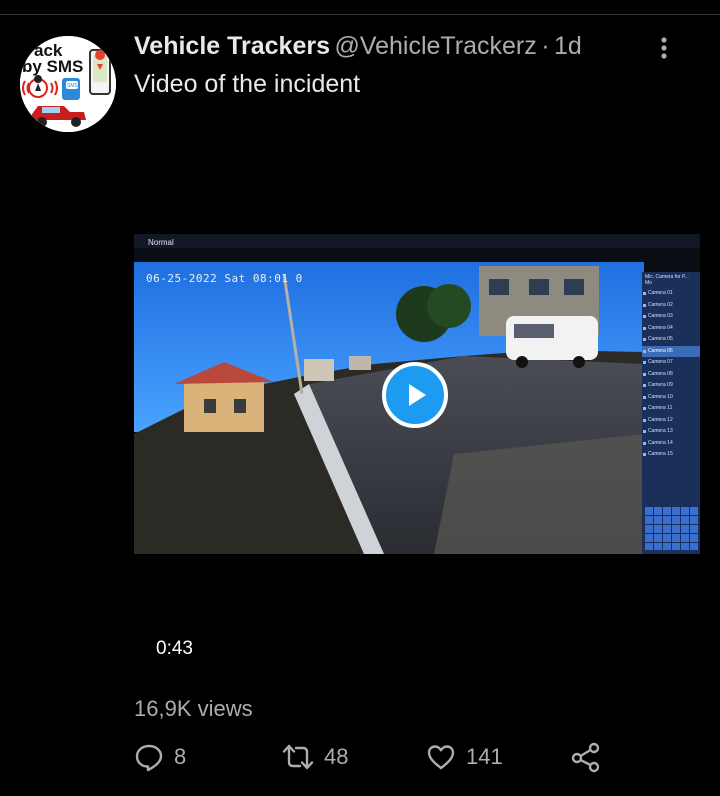  Describe the element at coordinates (73, 86) in the screenshot. I see `avatar-badge: SMS` at that location.